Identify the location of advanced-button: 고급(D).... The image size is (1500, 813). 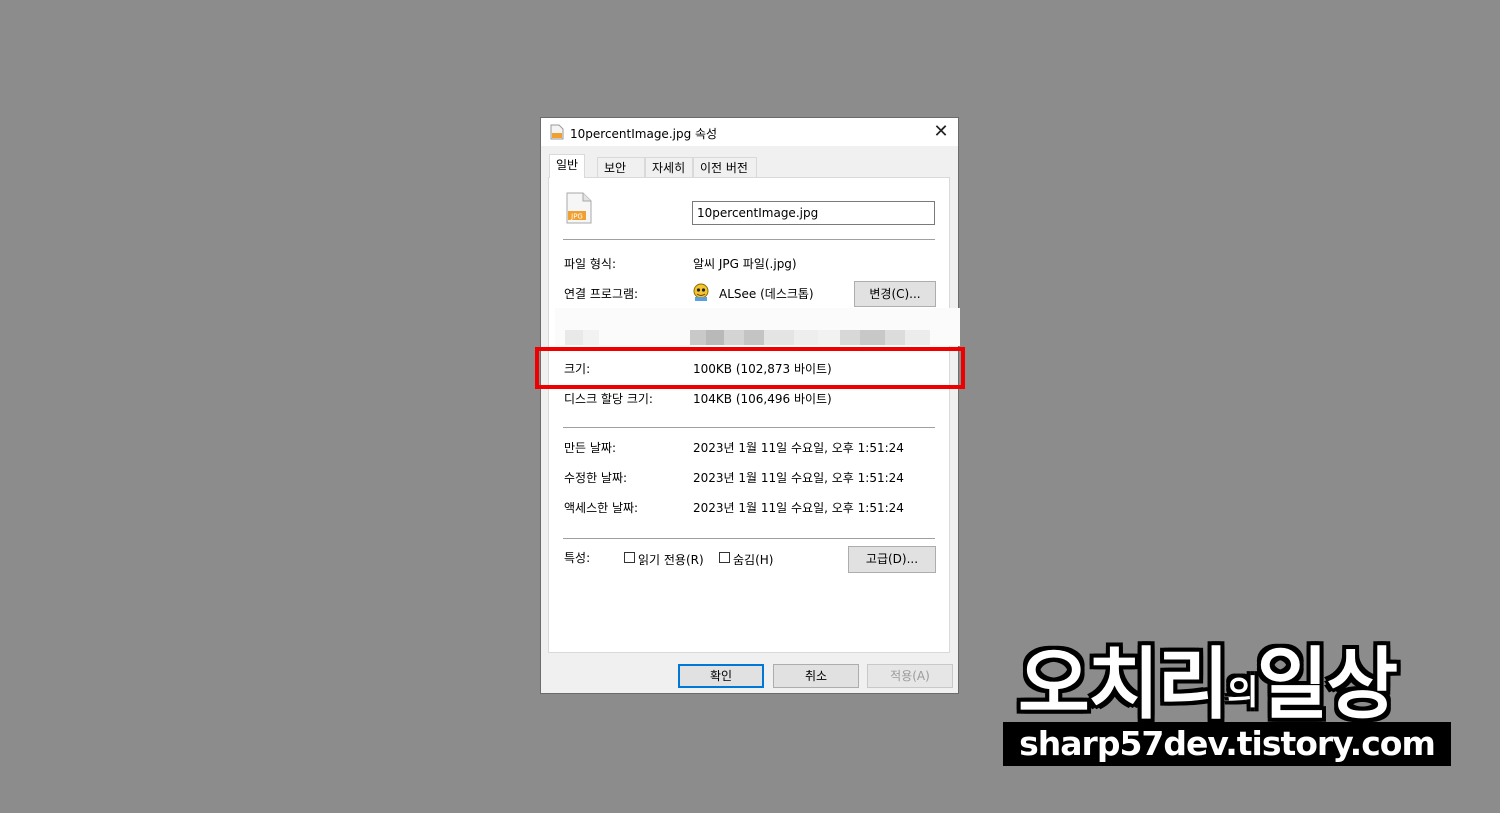
(892, 559).